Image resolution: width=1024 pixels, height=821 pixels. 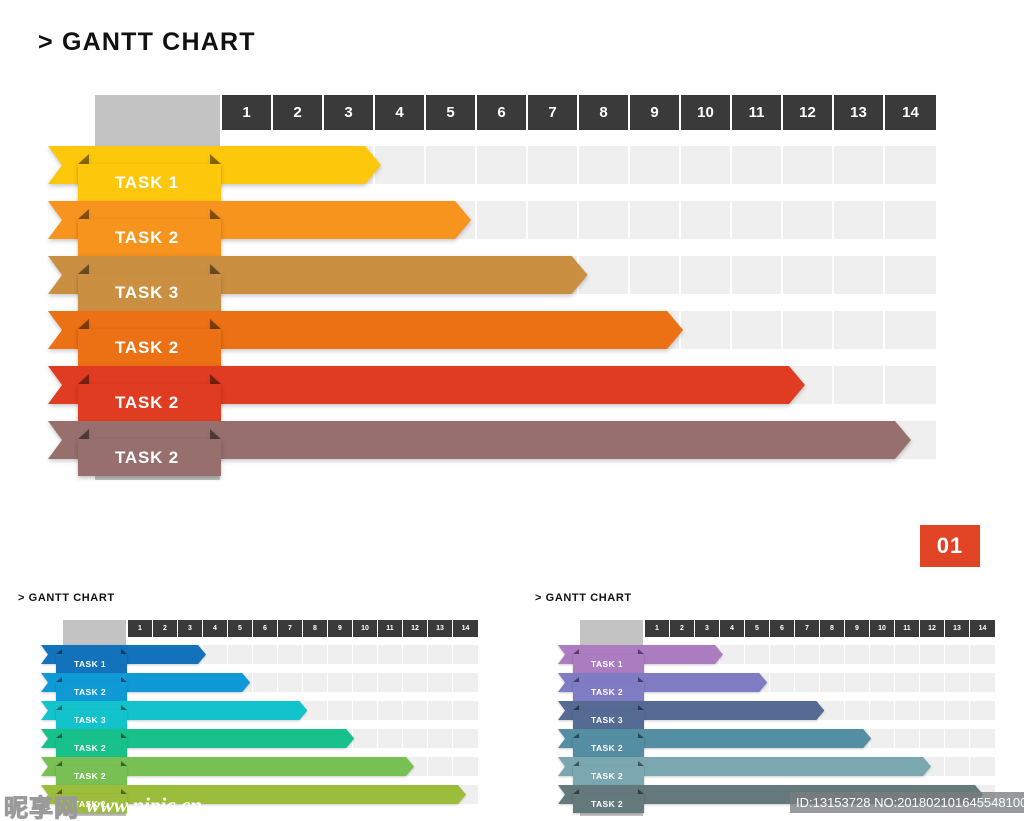 I want to click on mini-left-col-3: 3, so click(x=190, y=628).